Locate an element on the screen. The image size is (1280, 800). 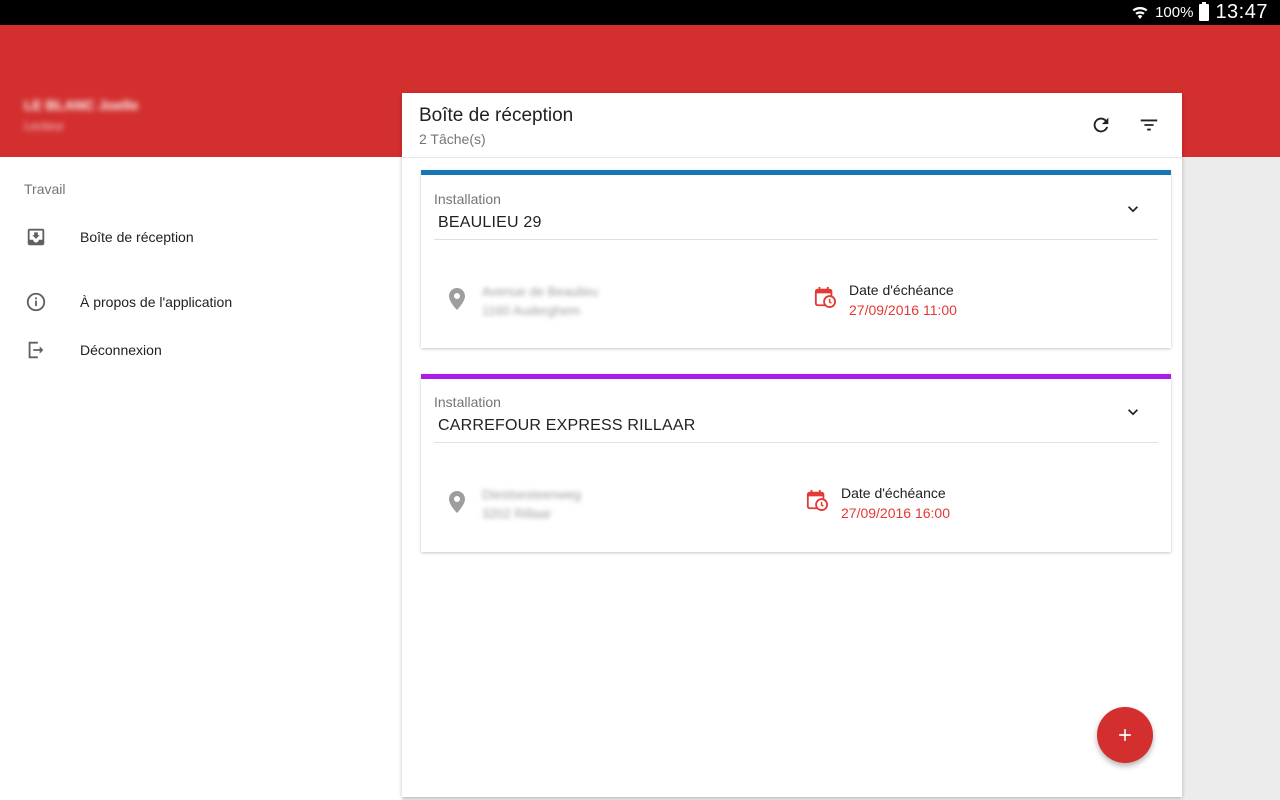
add-task-button is located at coordinates (1125, 735).